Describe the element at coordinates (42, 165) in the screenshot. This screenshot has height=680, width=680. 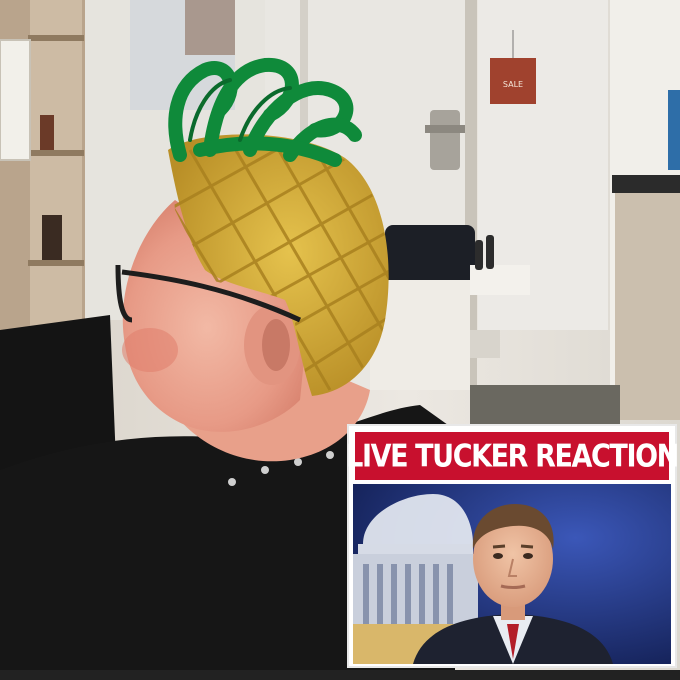
I see `salon-shelves` at that location.